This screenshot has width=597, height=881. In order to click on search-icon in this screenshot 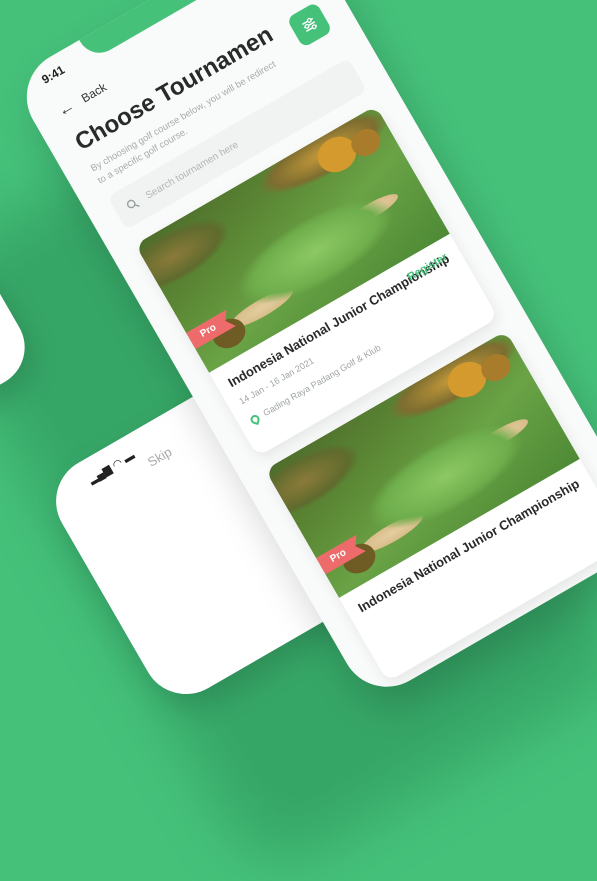, I will do `click(133, 204)`.